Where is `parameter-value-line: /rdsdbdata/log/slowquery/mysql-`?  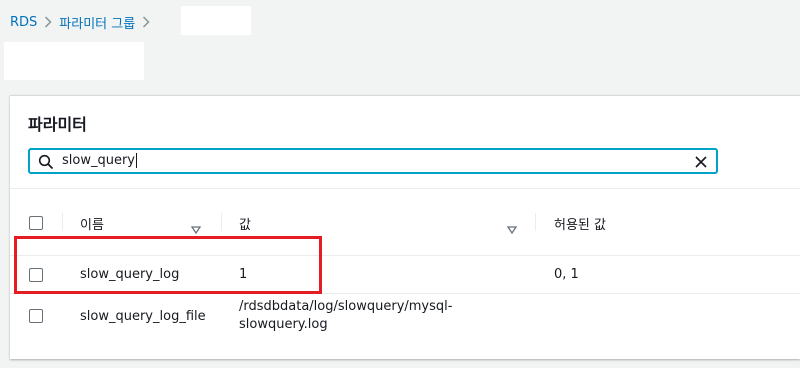
parameter-value-line: /rdsdbdata/log/slowquery/mysql- is located at coordinates (346, 306).